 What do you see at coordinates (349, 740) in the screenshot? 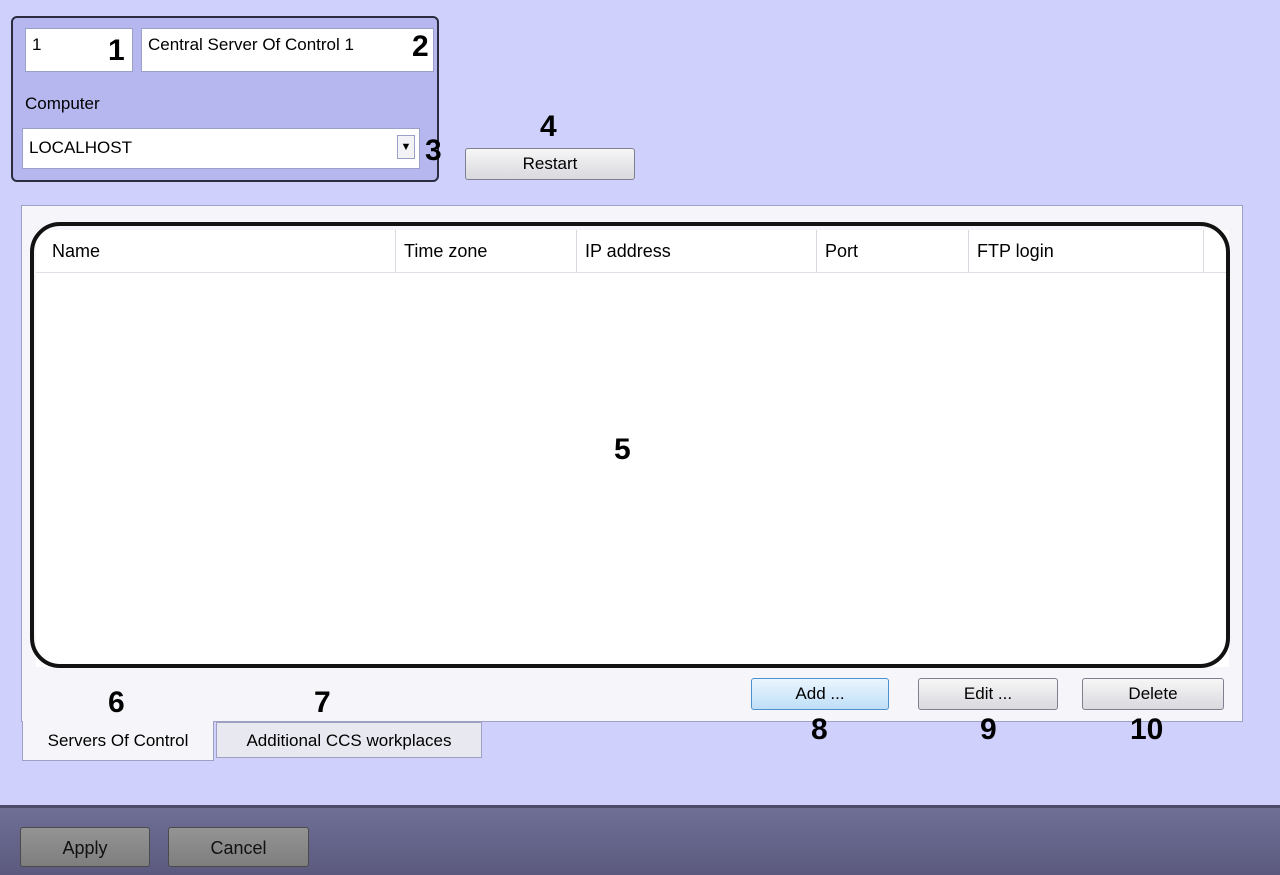
I see `tab-additional-ccs-workplaces: Additional CCS workplaces` at bounding box center [349, 740].